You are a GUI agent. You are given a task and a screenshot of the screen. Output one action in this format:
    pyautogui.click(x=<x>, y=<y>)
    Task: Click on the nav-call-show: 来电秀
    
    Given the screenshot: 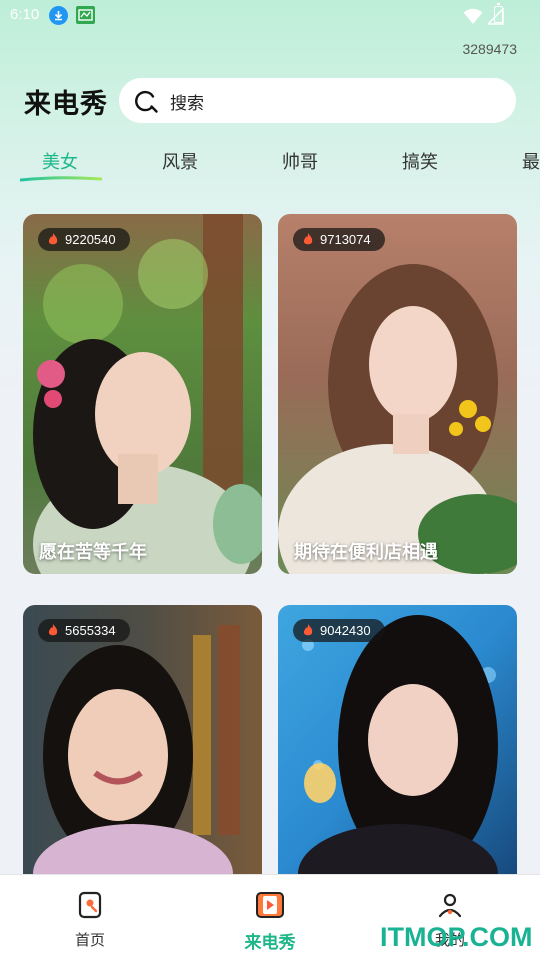 What is the action you would take?
    pyautogui.click(x=270, y=917)
    